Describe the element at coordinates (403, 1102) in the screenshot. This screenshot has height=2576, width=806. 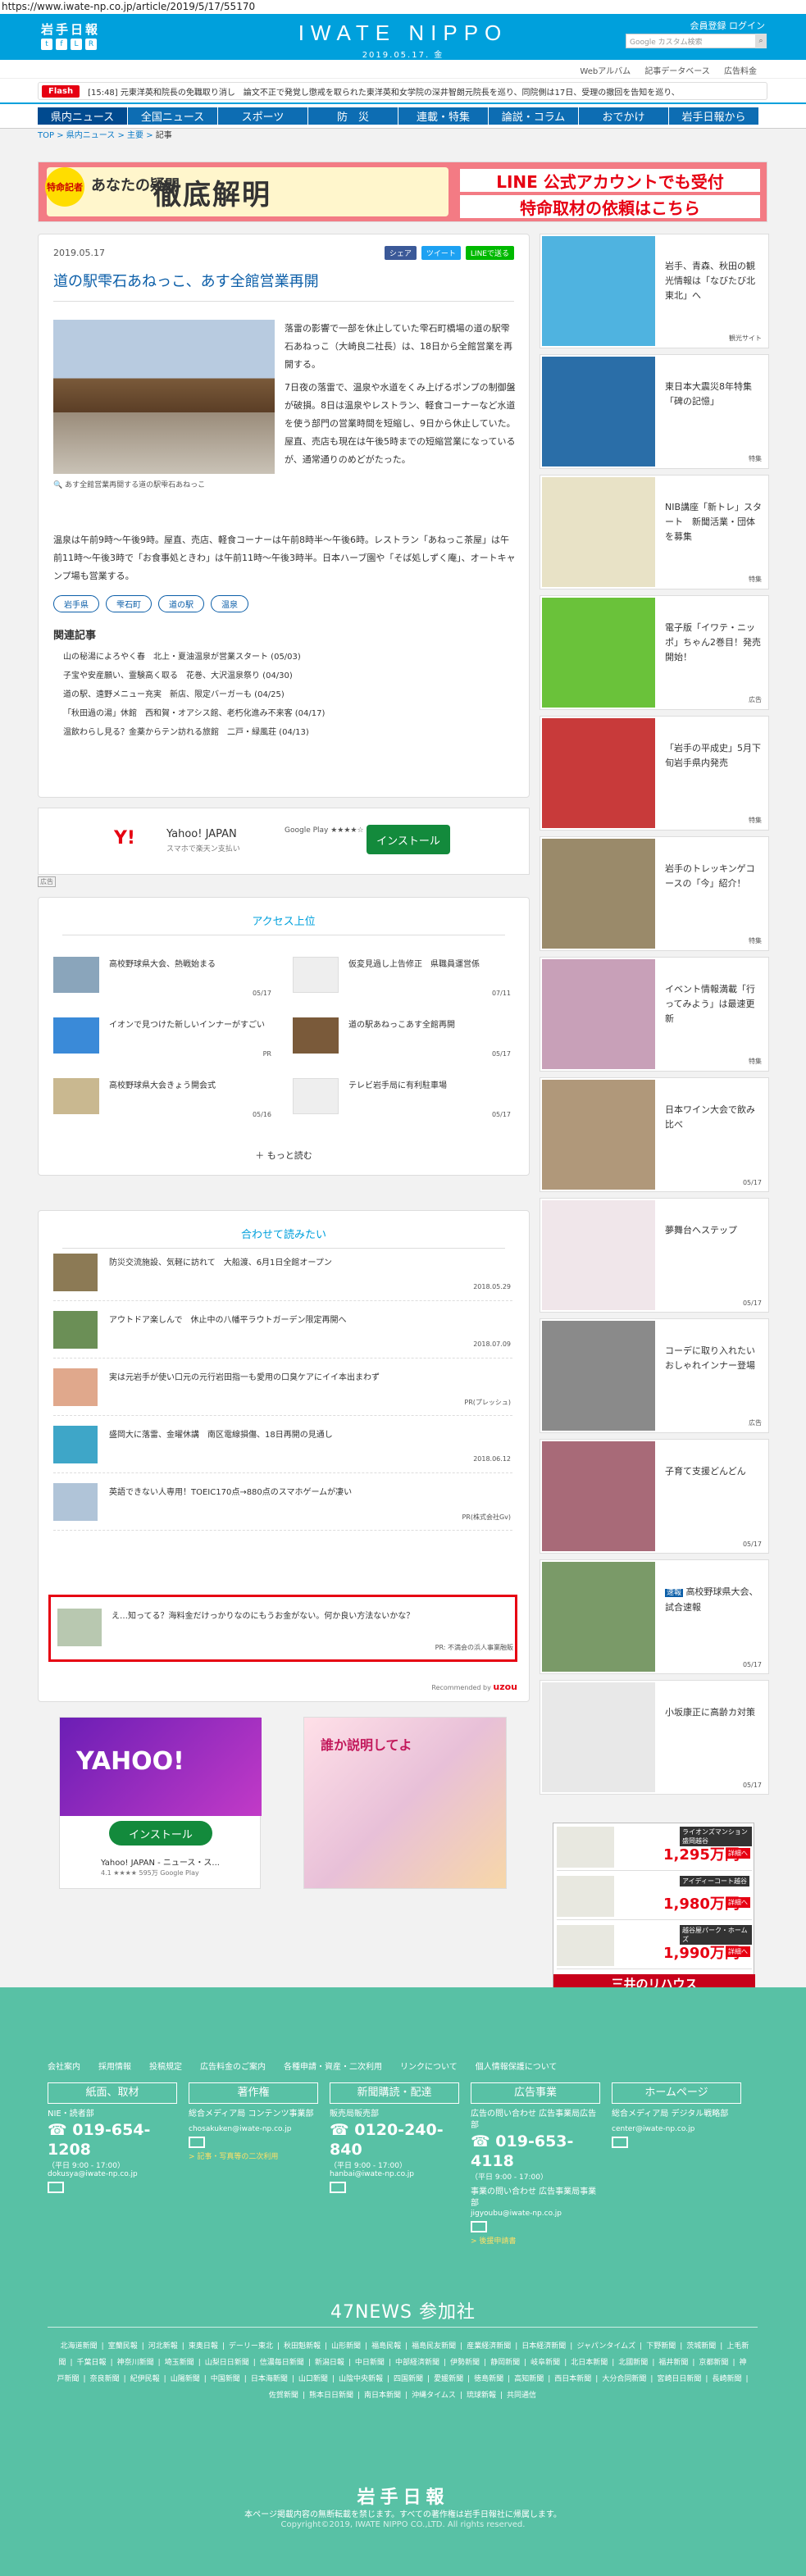
I see `access-item: テレビ岩手局に有利駐車場 05/17` at that location.